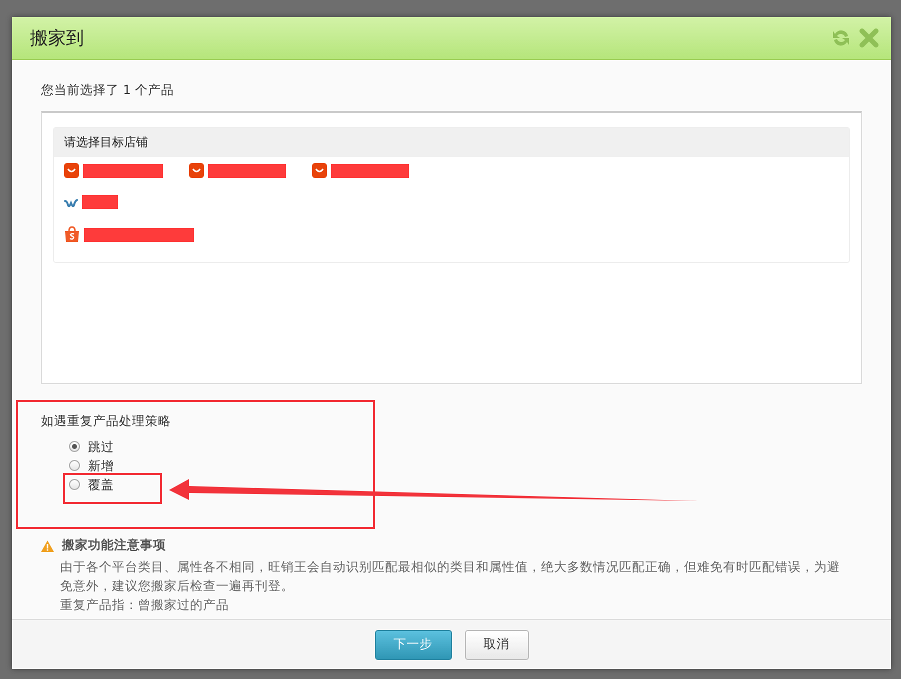 The image size is (901, 679). Describe the element at coordinates (47, 546) in the screenshot. I see `warning-icon` at that location.